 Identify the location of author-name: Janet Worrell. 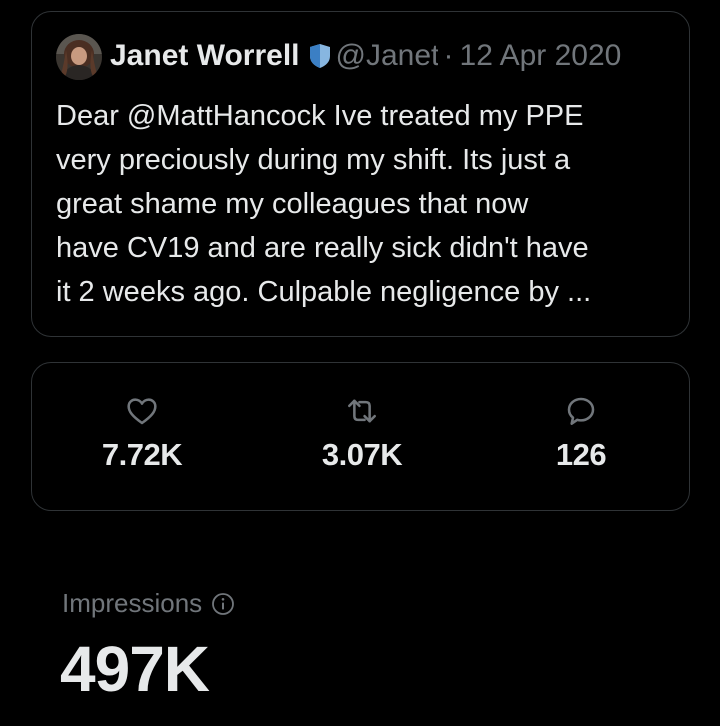
(205, 56).